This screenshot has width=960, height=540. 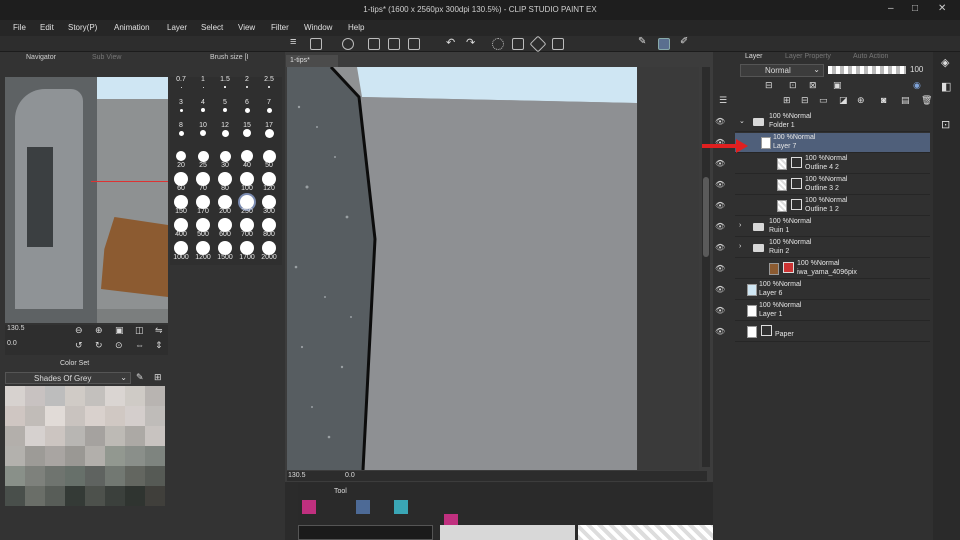 What do you see at coordinates (269, 165) in the screenshot?
I see `brush-size-label: 50` at bounding box center [269, 165].